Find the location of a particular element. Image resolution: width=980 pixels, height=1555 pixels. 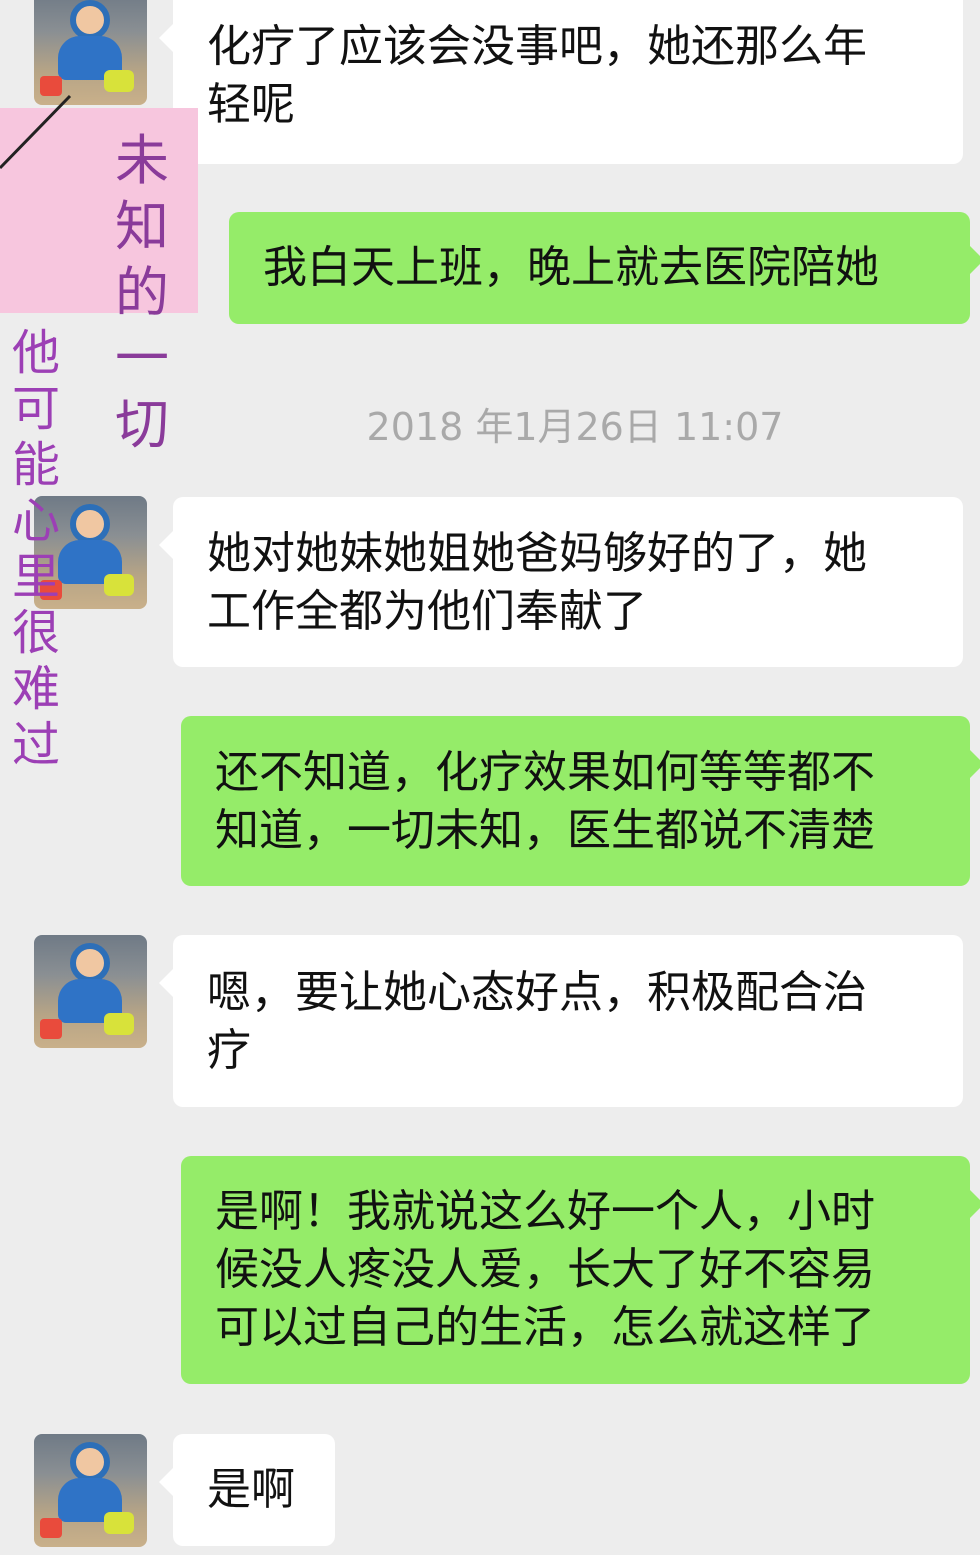

message-bubble-incoming: 是啊 is located at coordinates (247, 1490).